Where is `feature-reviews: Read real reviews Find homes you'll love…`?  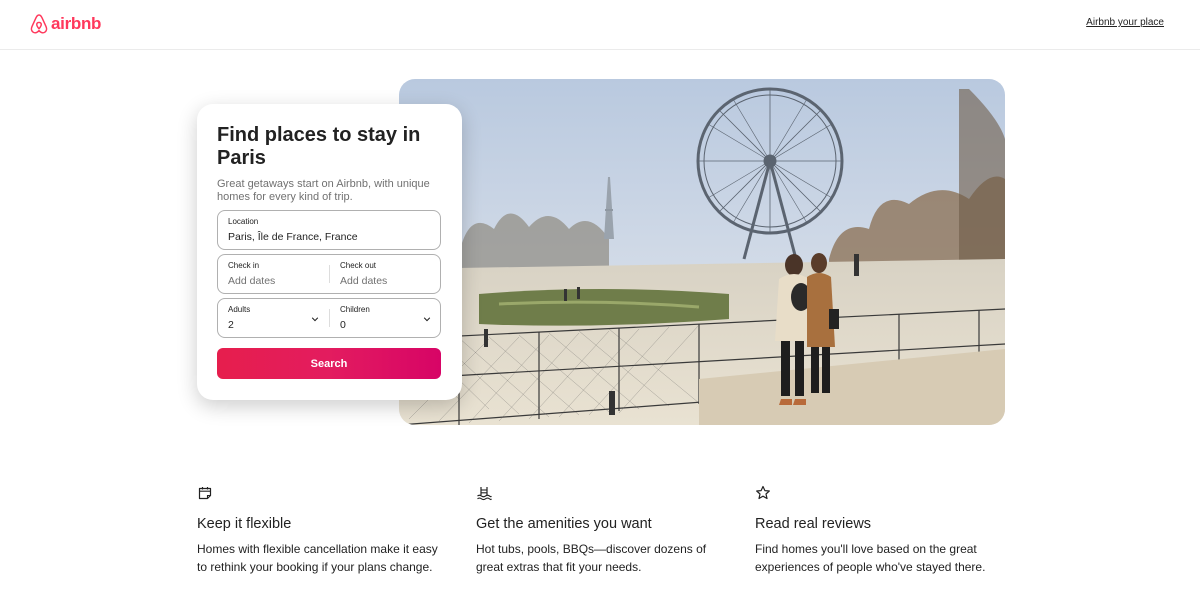 feature-reviews: Read real reviews Find homes you'll love… is located at coordinates (880, 530).